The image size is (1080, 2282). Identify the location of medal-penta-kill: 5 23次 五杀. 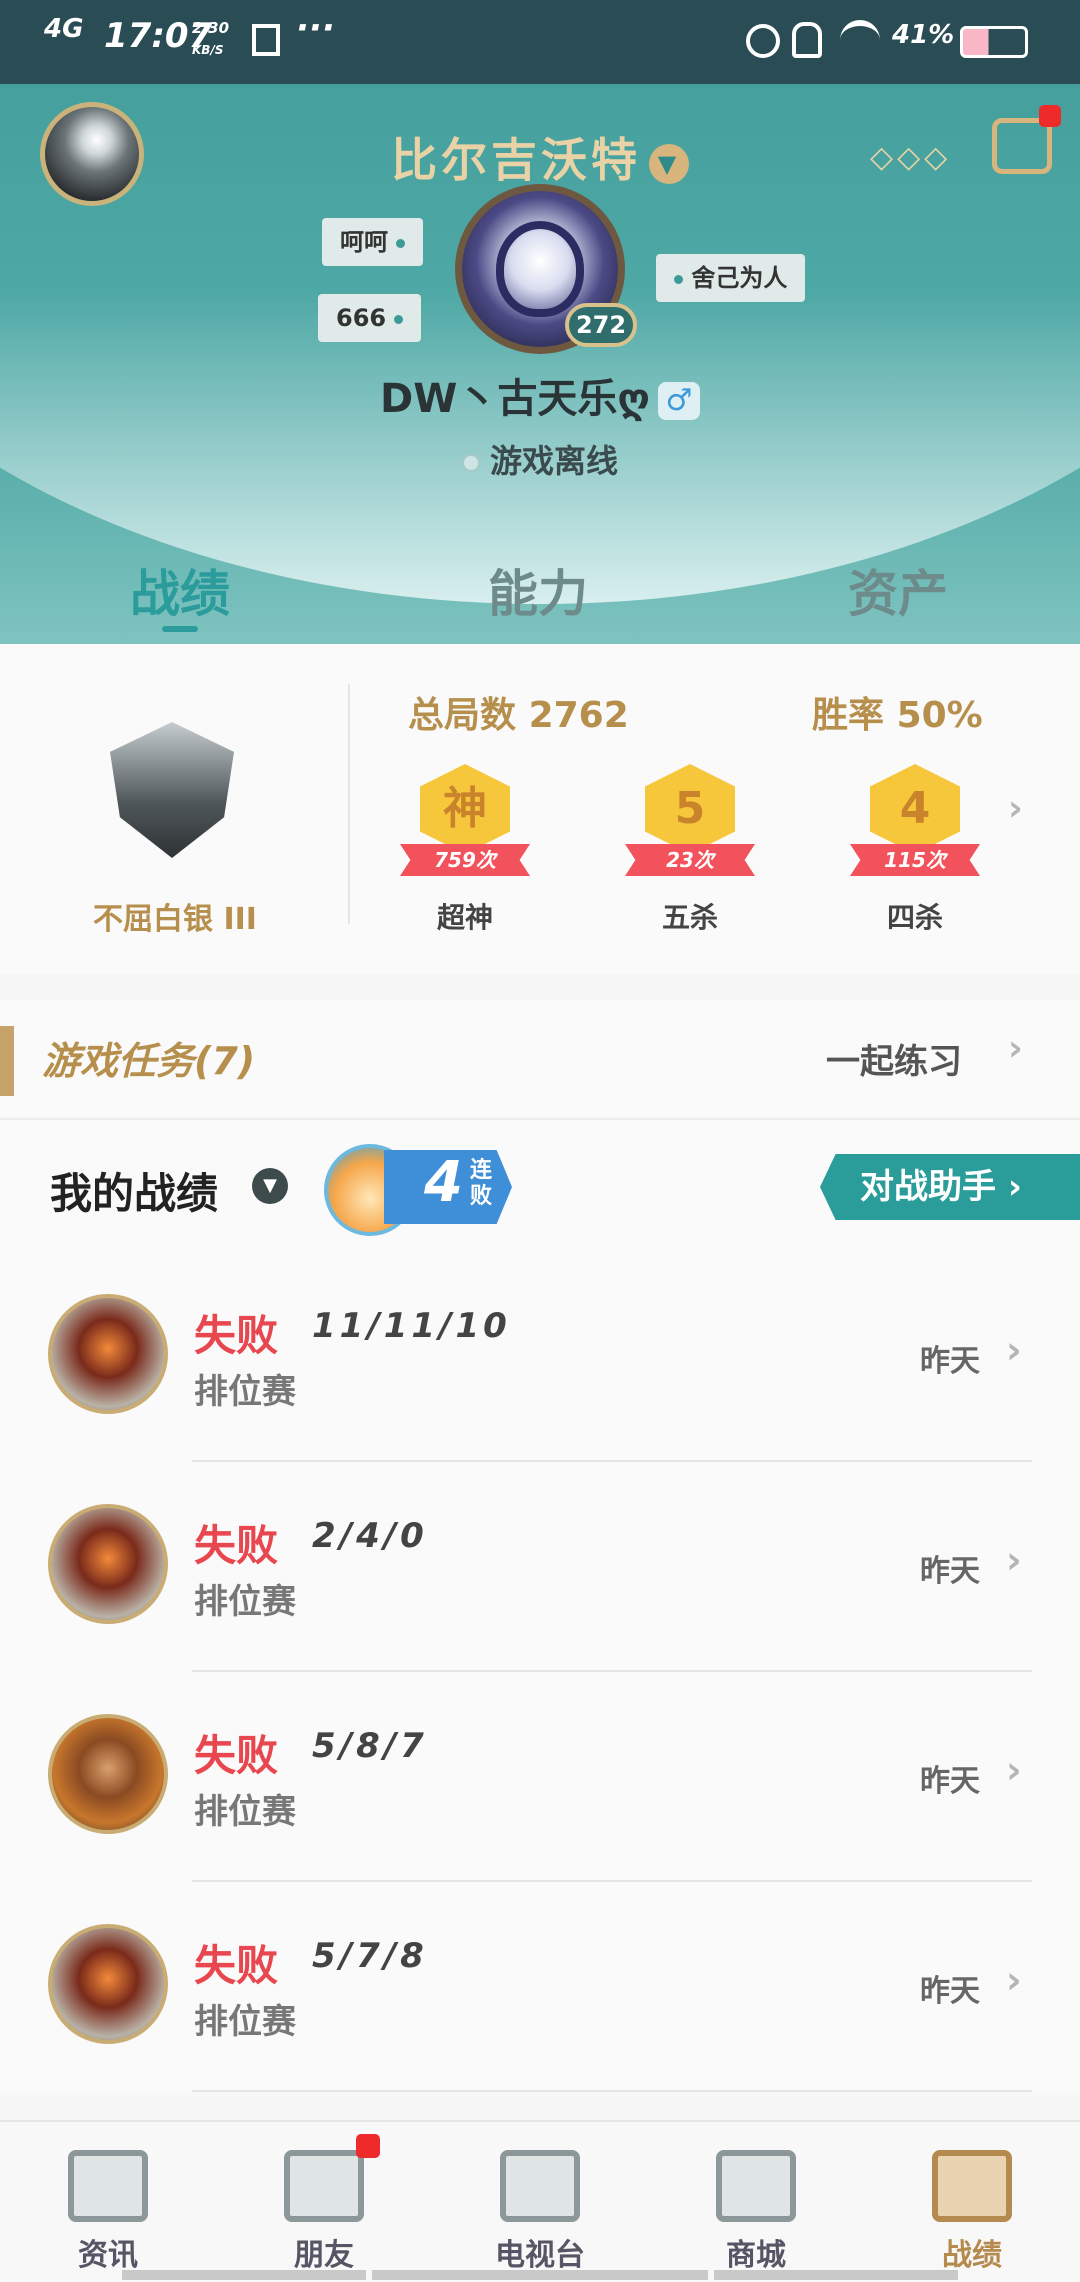
(690, 864).